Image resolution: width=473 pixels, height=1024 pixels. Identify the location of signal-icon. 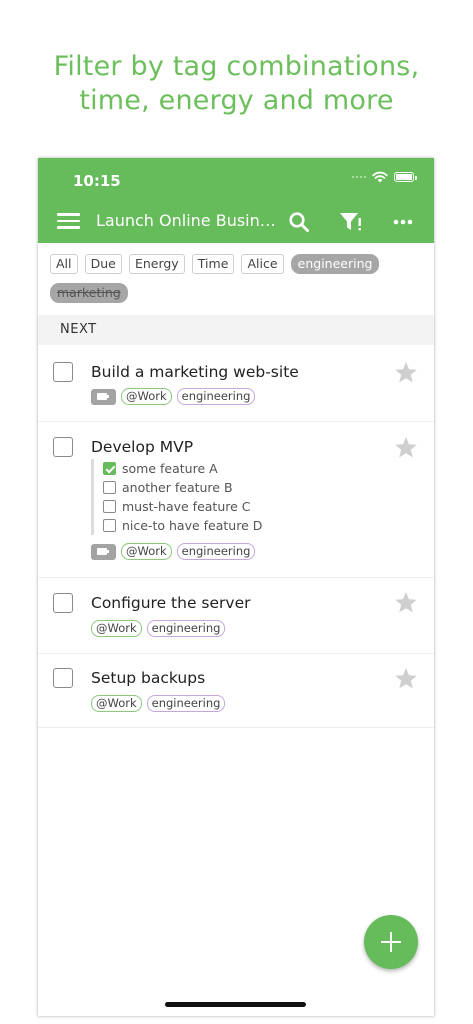
(359, 177).